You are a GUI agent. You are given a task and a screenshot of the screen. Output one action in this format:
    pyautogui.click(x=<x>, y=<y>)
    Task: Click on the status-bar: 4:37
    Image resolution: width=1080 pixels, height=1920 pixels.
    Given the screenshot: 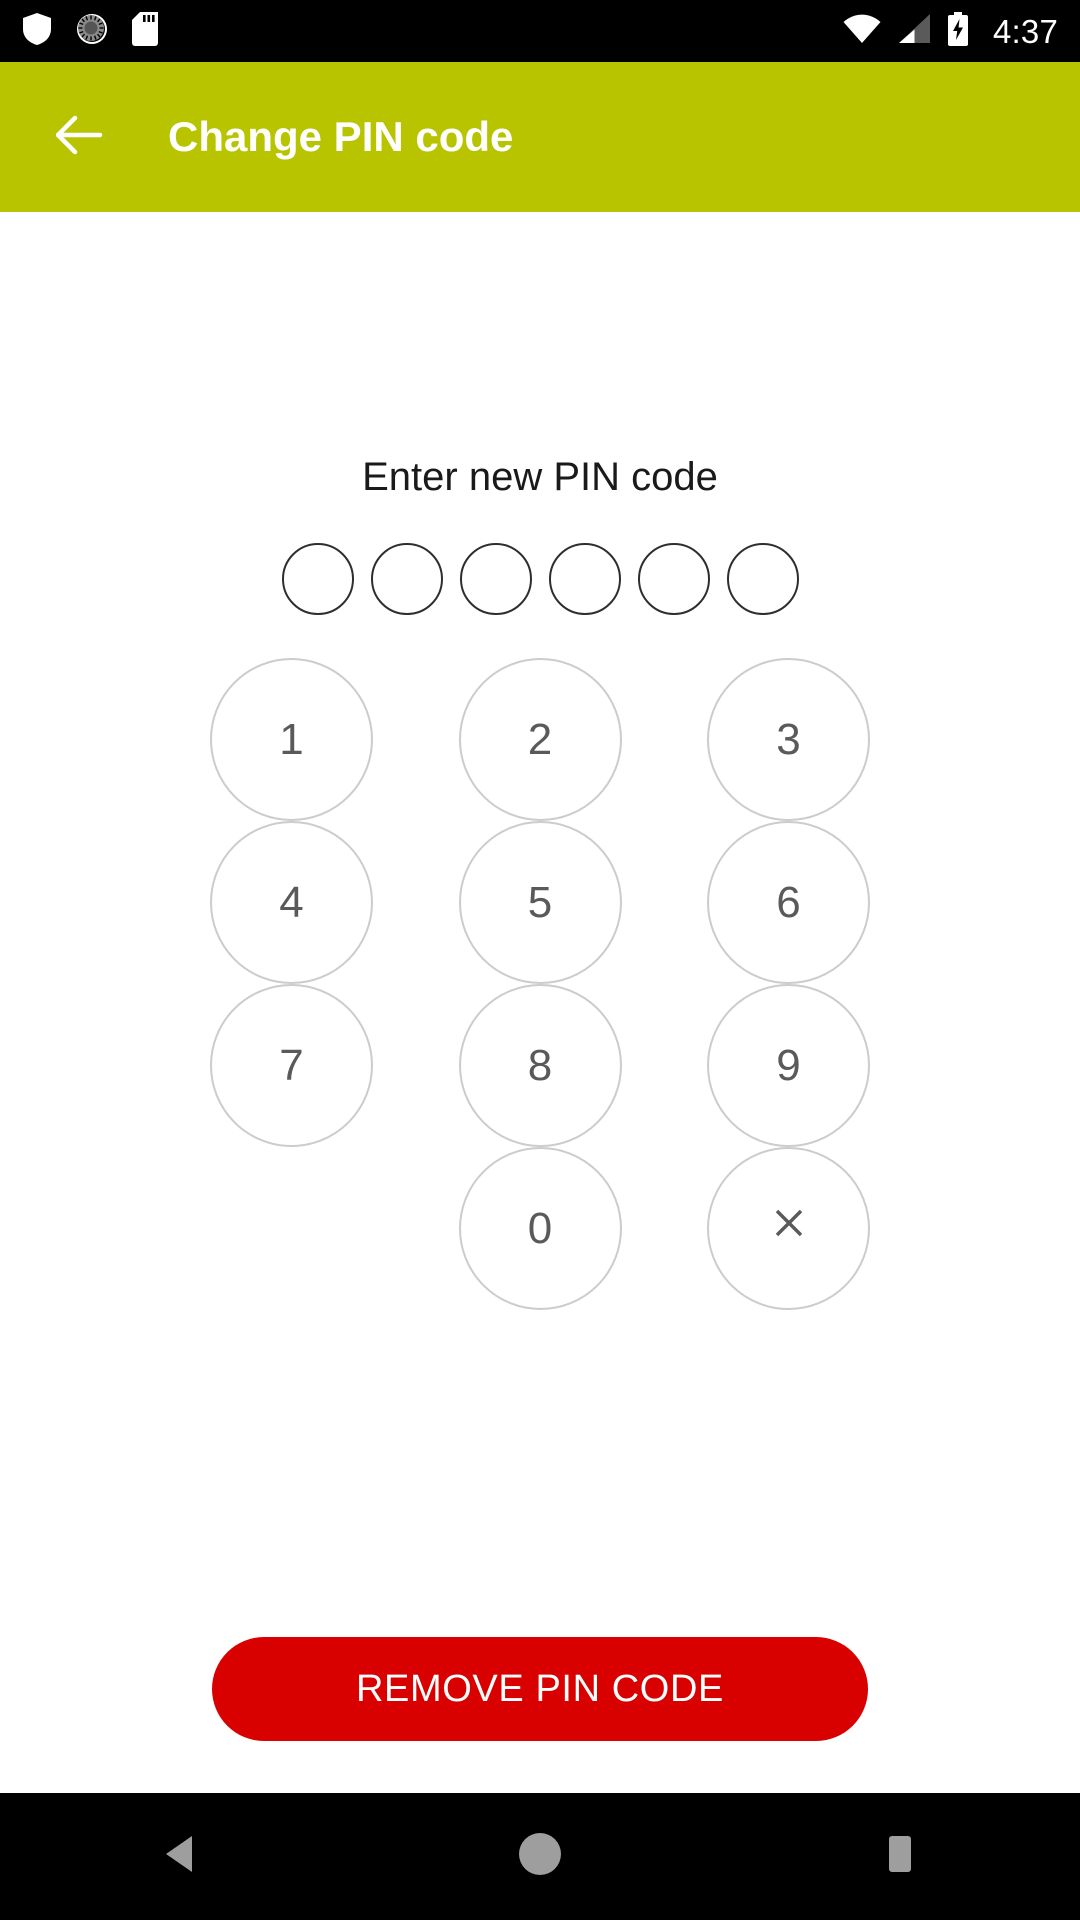 What is the action you would take?
    pyautogui.click(x=540, y=31)
    